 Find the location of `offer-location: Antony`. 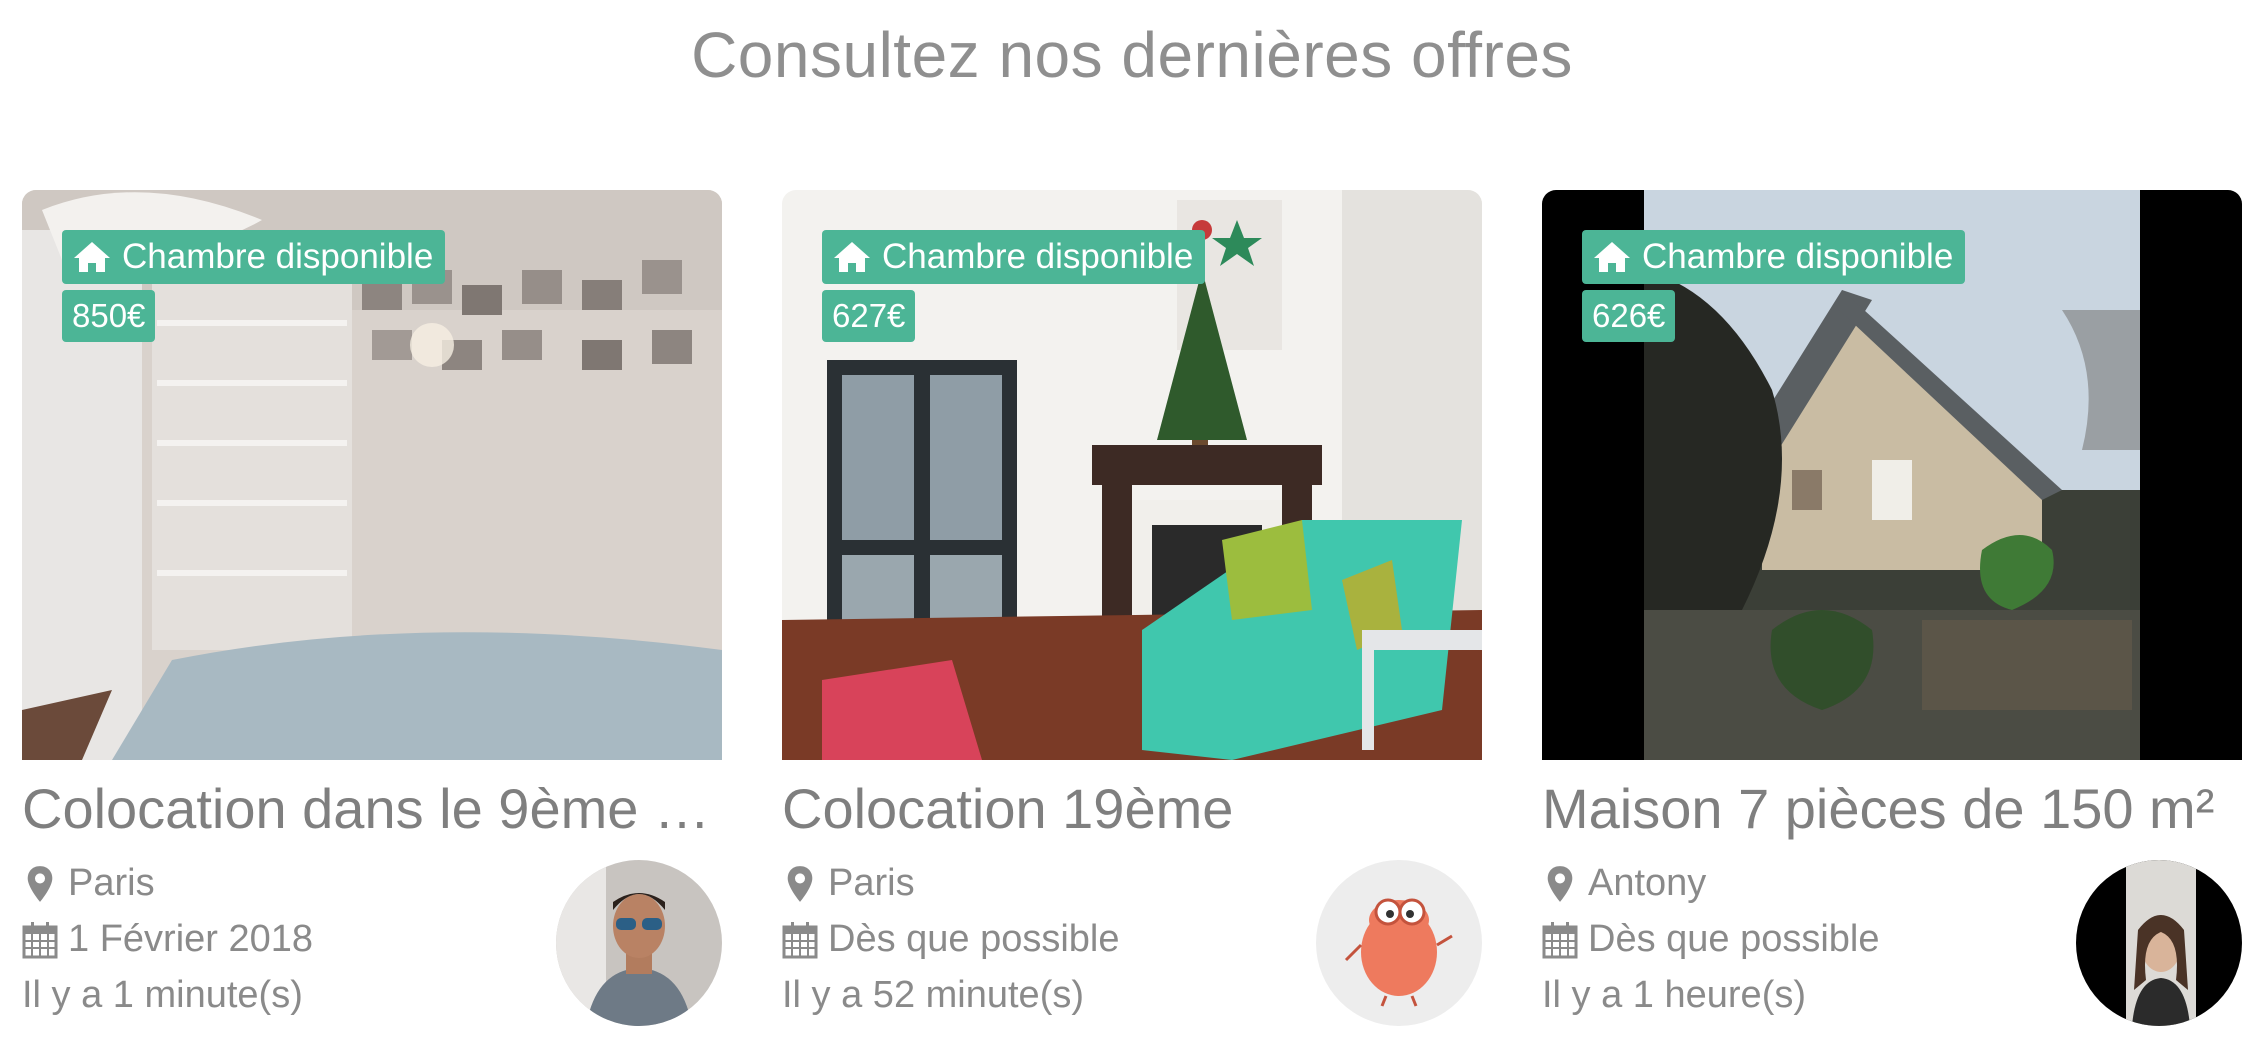

offer-location: Antony is located at coordinates (1624, 883).